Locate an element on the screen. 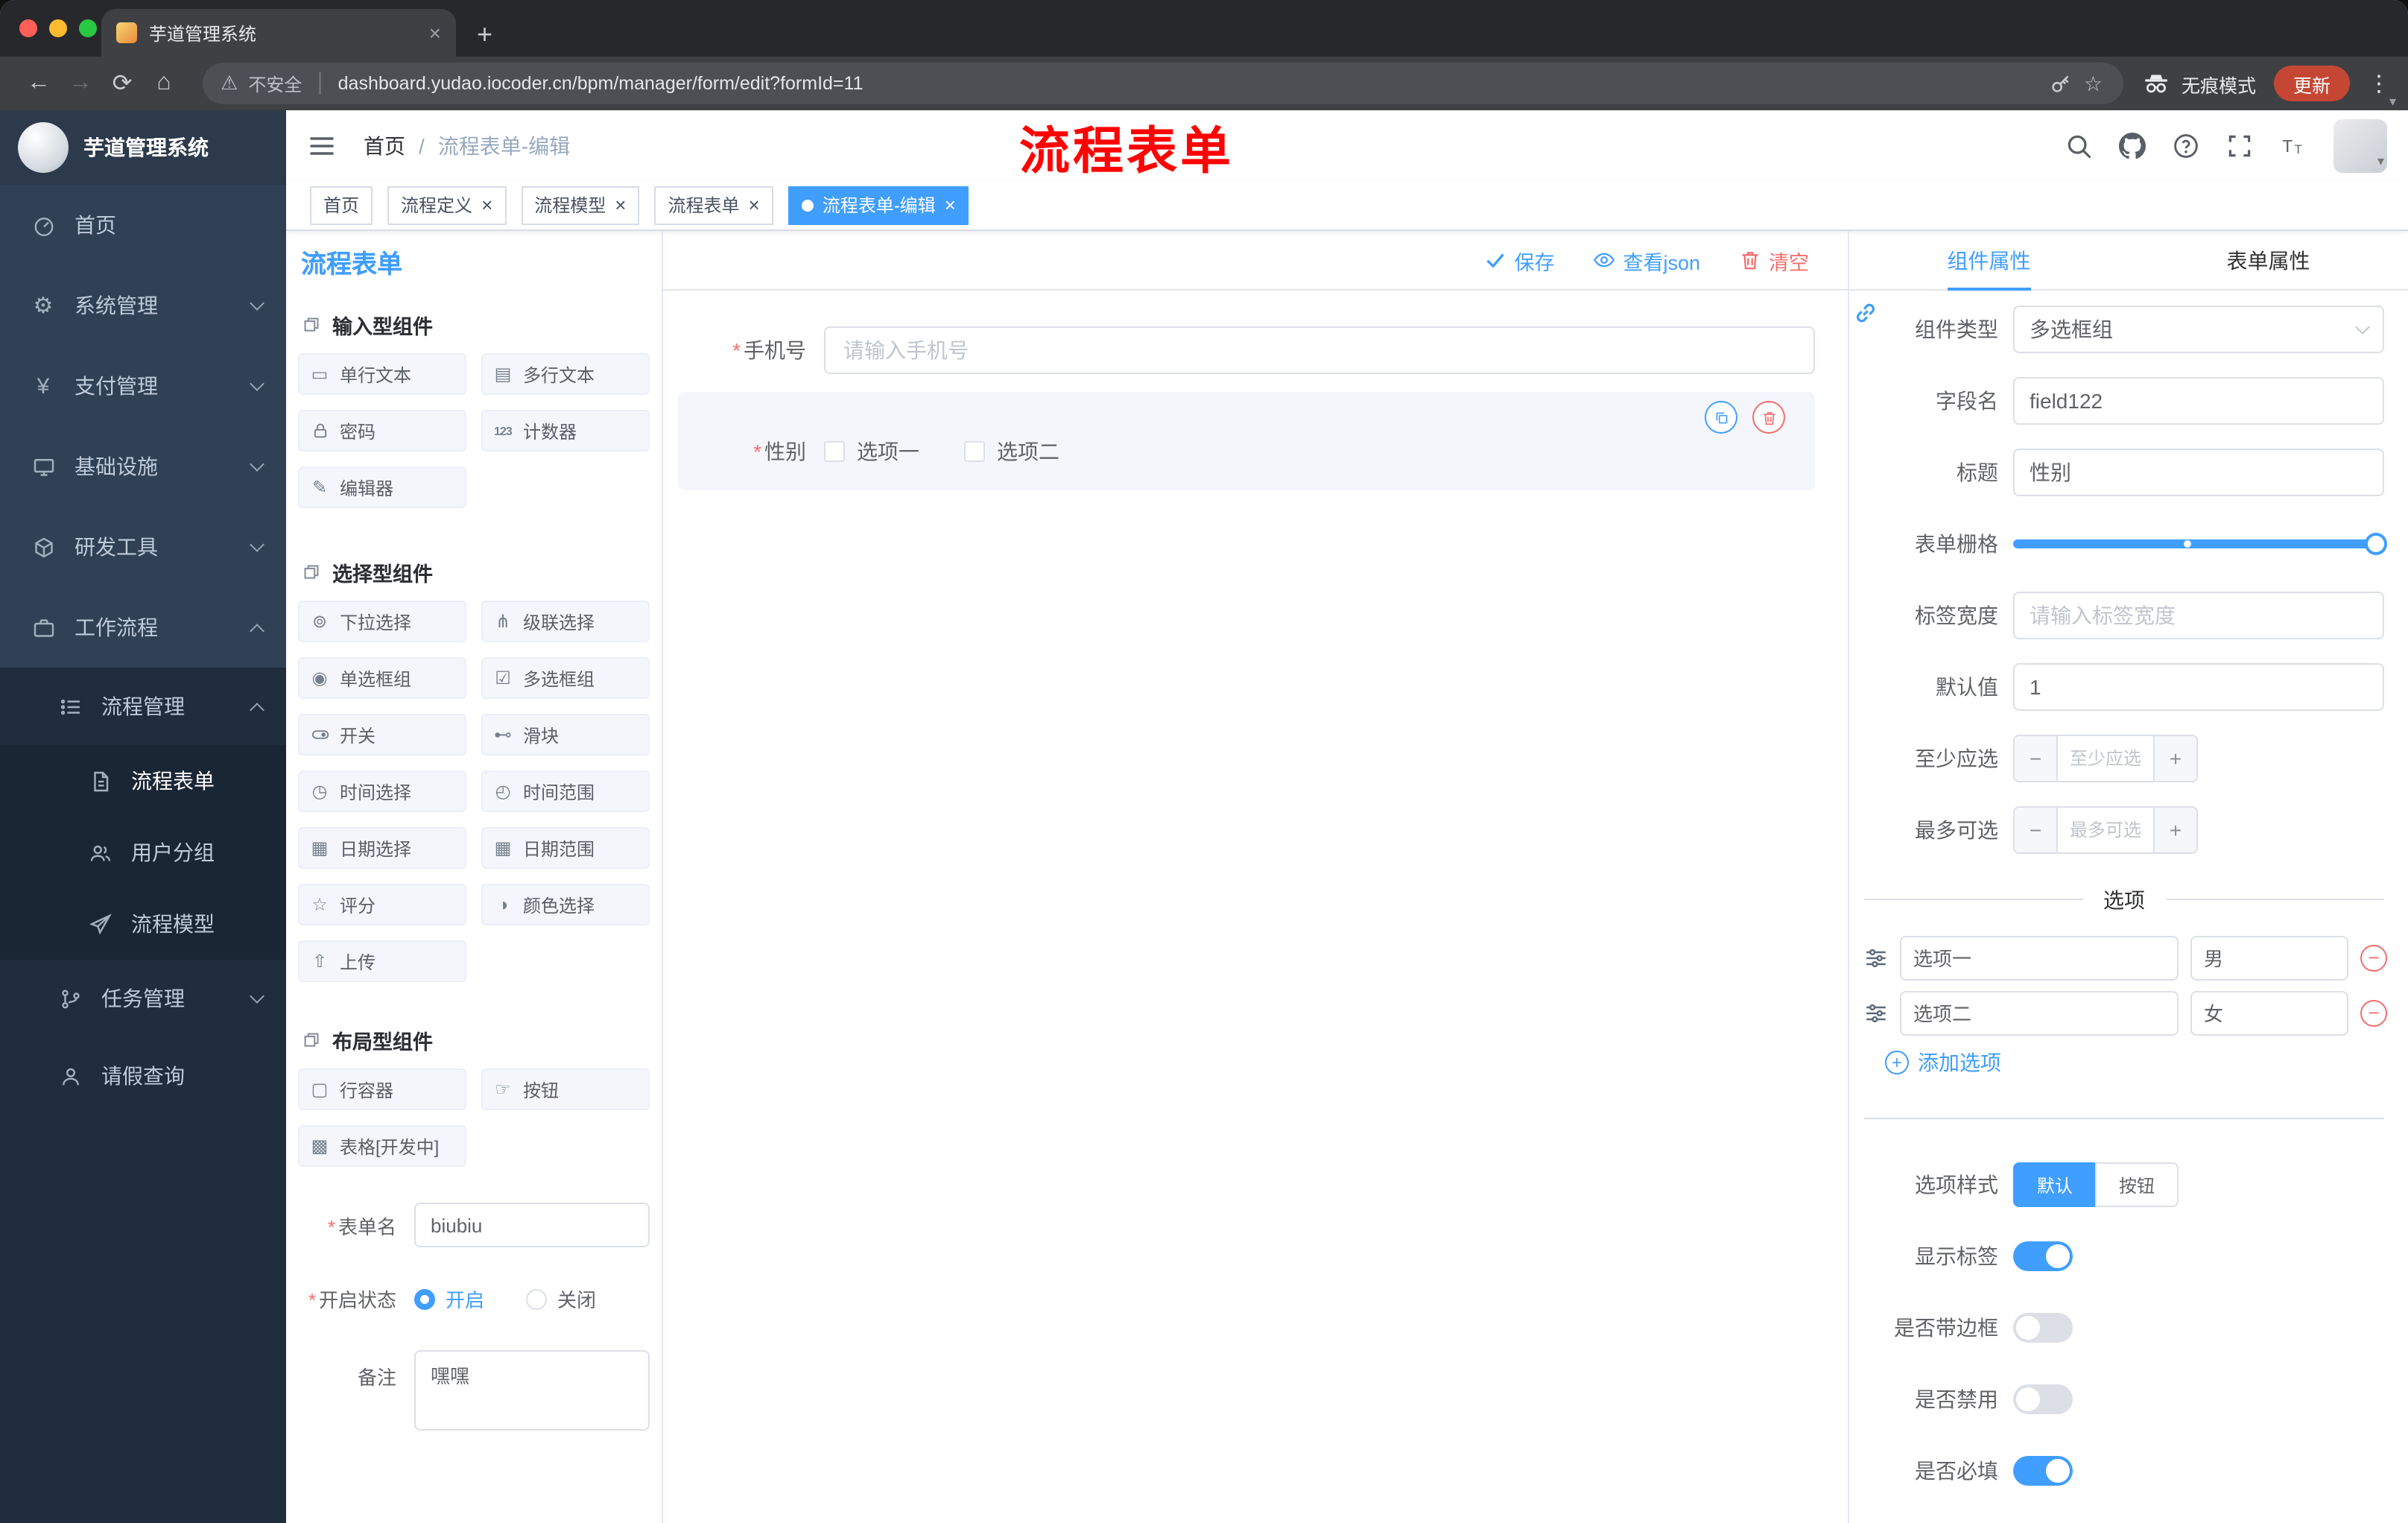  sidebar-item-home: 首页 is located at coordinates (143, 225).